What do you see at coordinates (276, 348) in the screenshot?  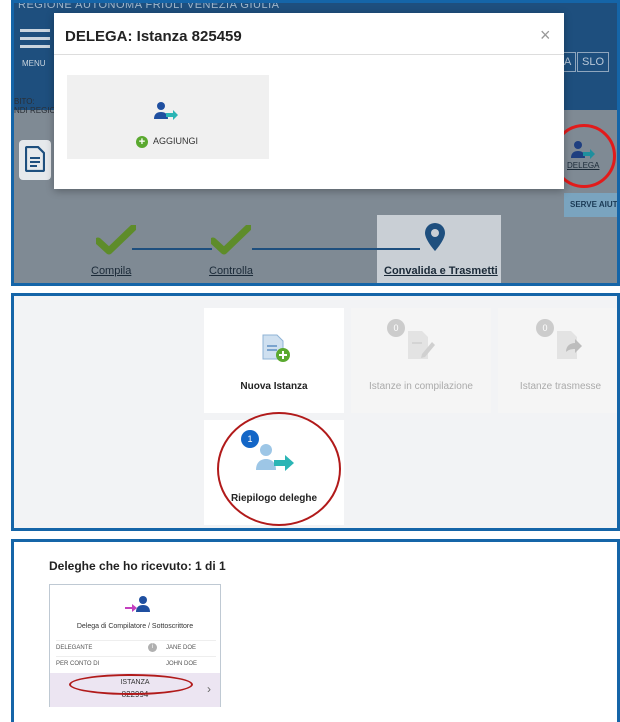 I see `new-document-icon` at bounding box center [276, 348].